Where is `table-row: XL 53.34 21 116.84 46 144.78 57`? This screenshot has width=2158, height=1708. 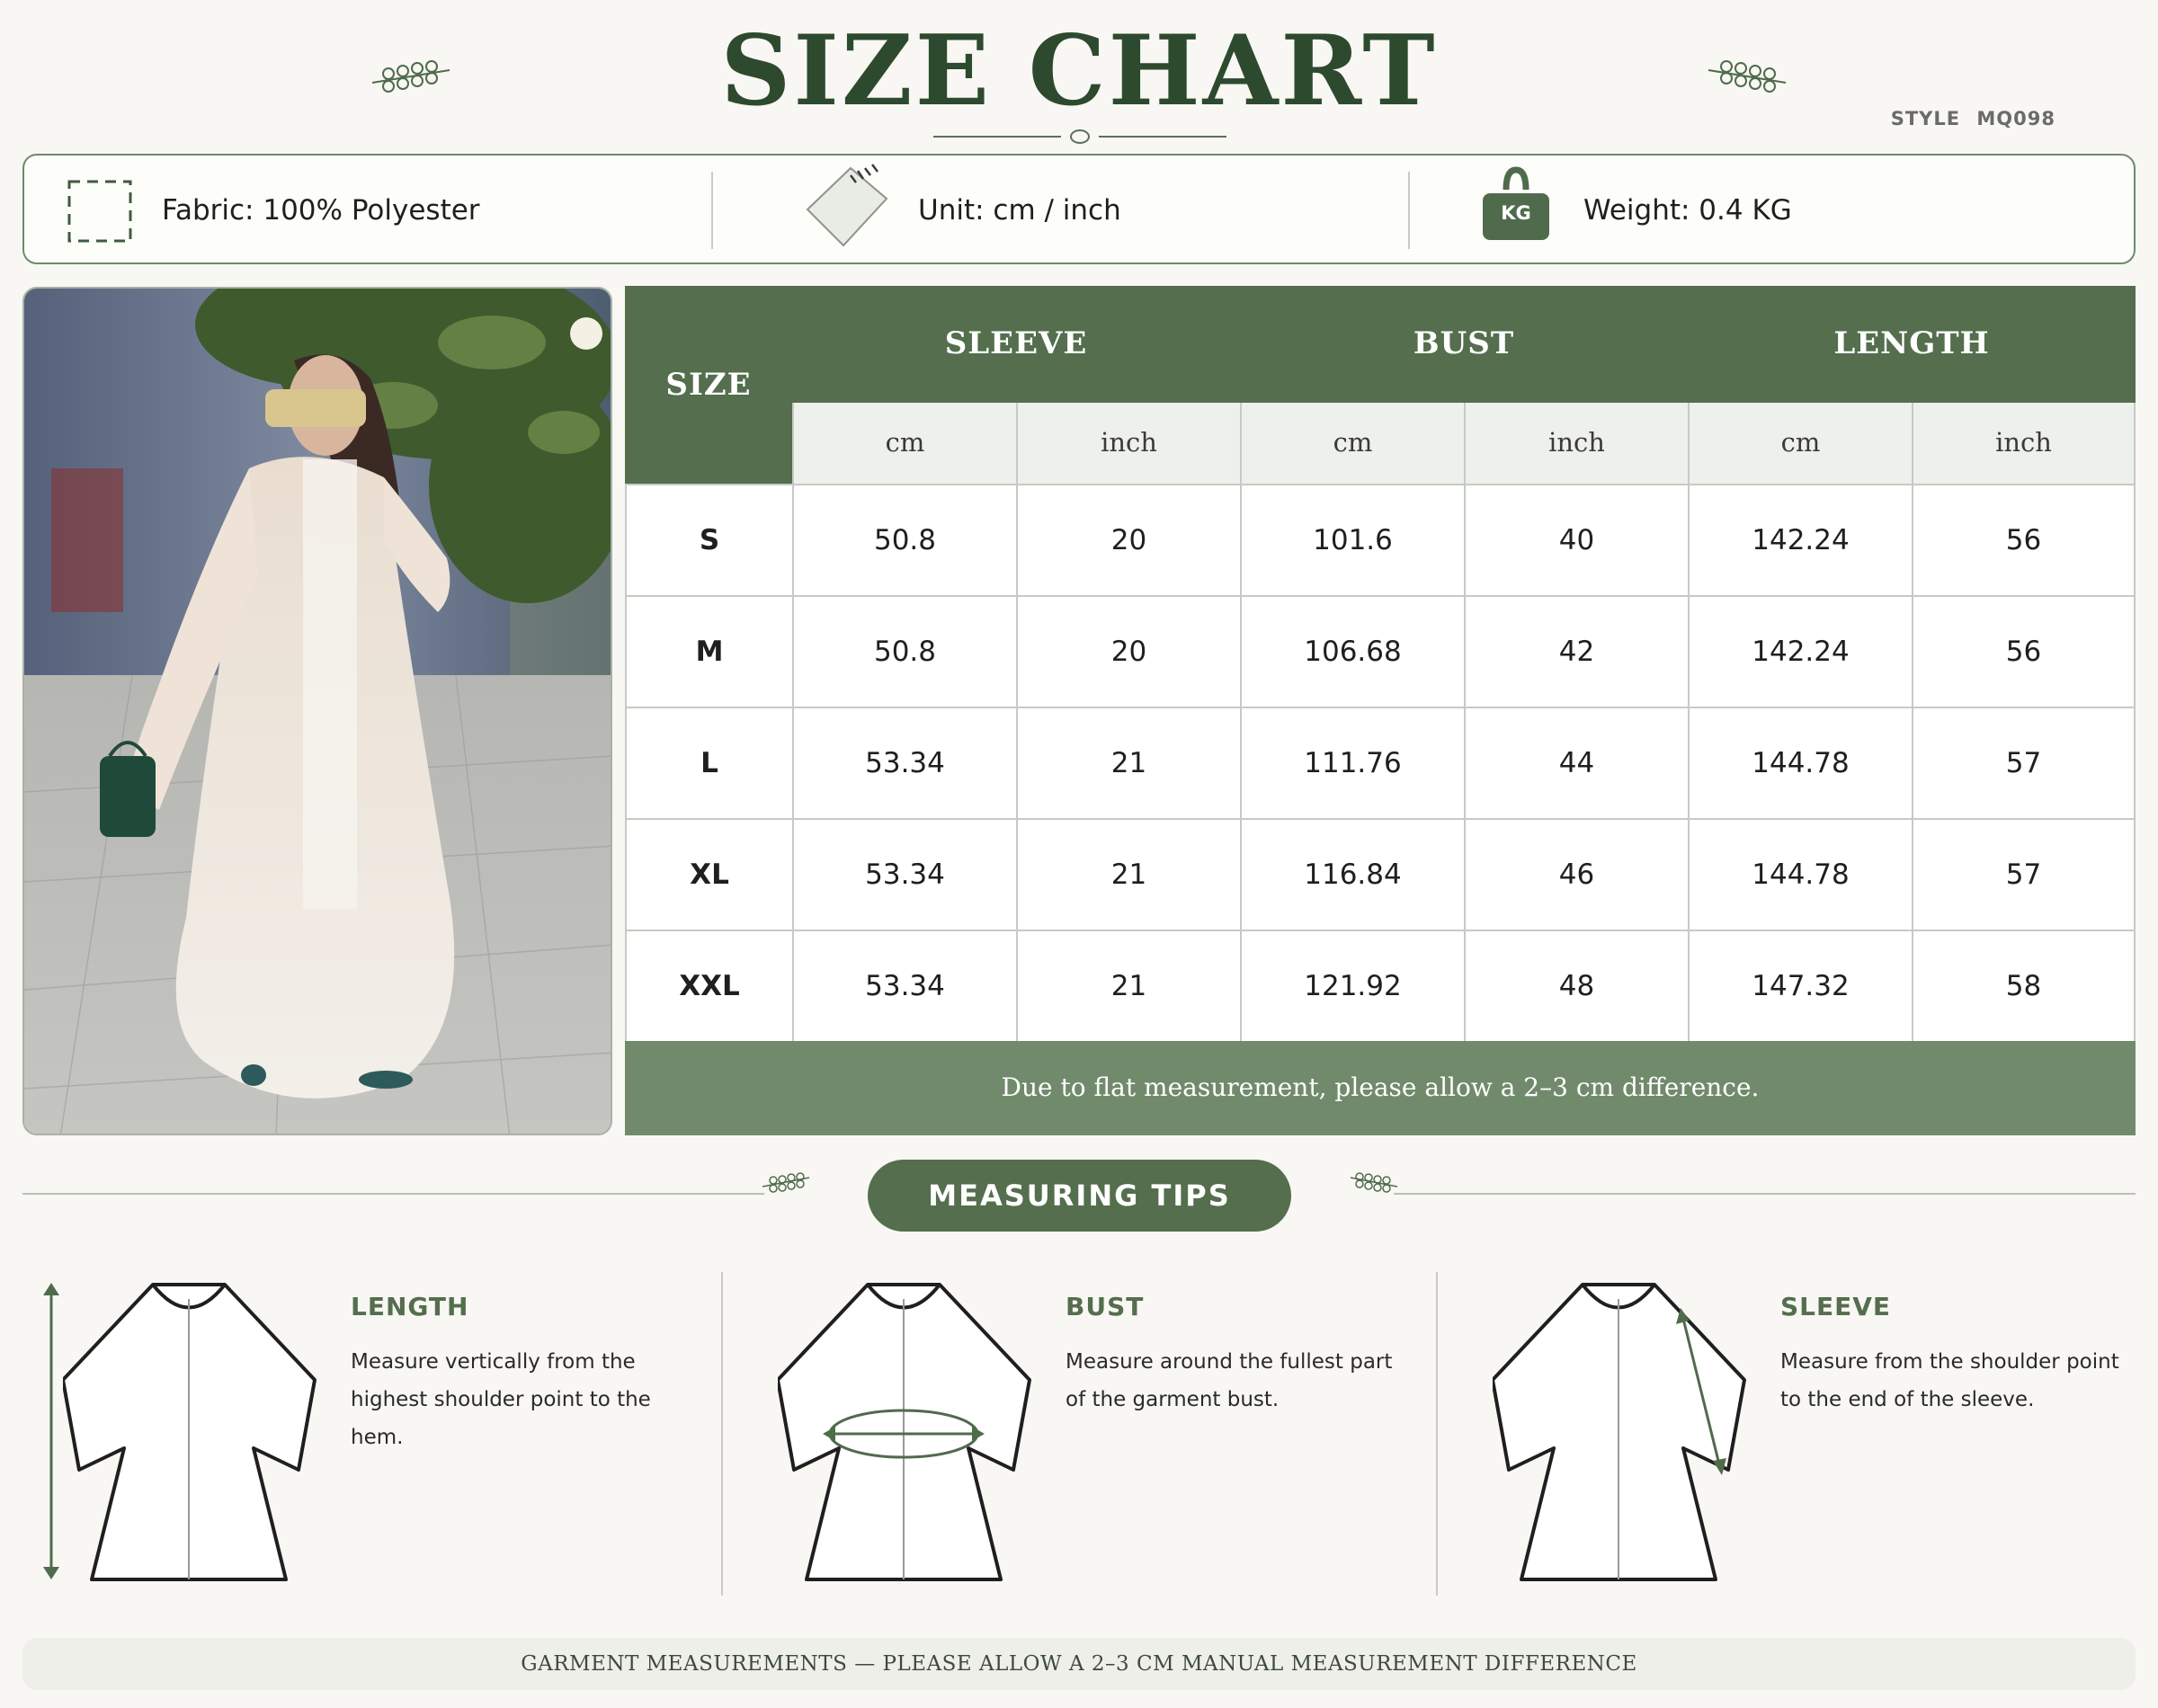
table-row: XL 53.34 21 116.84 46 144.78 57 is located at coordinates (1380, 874).